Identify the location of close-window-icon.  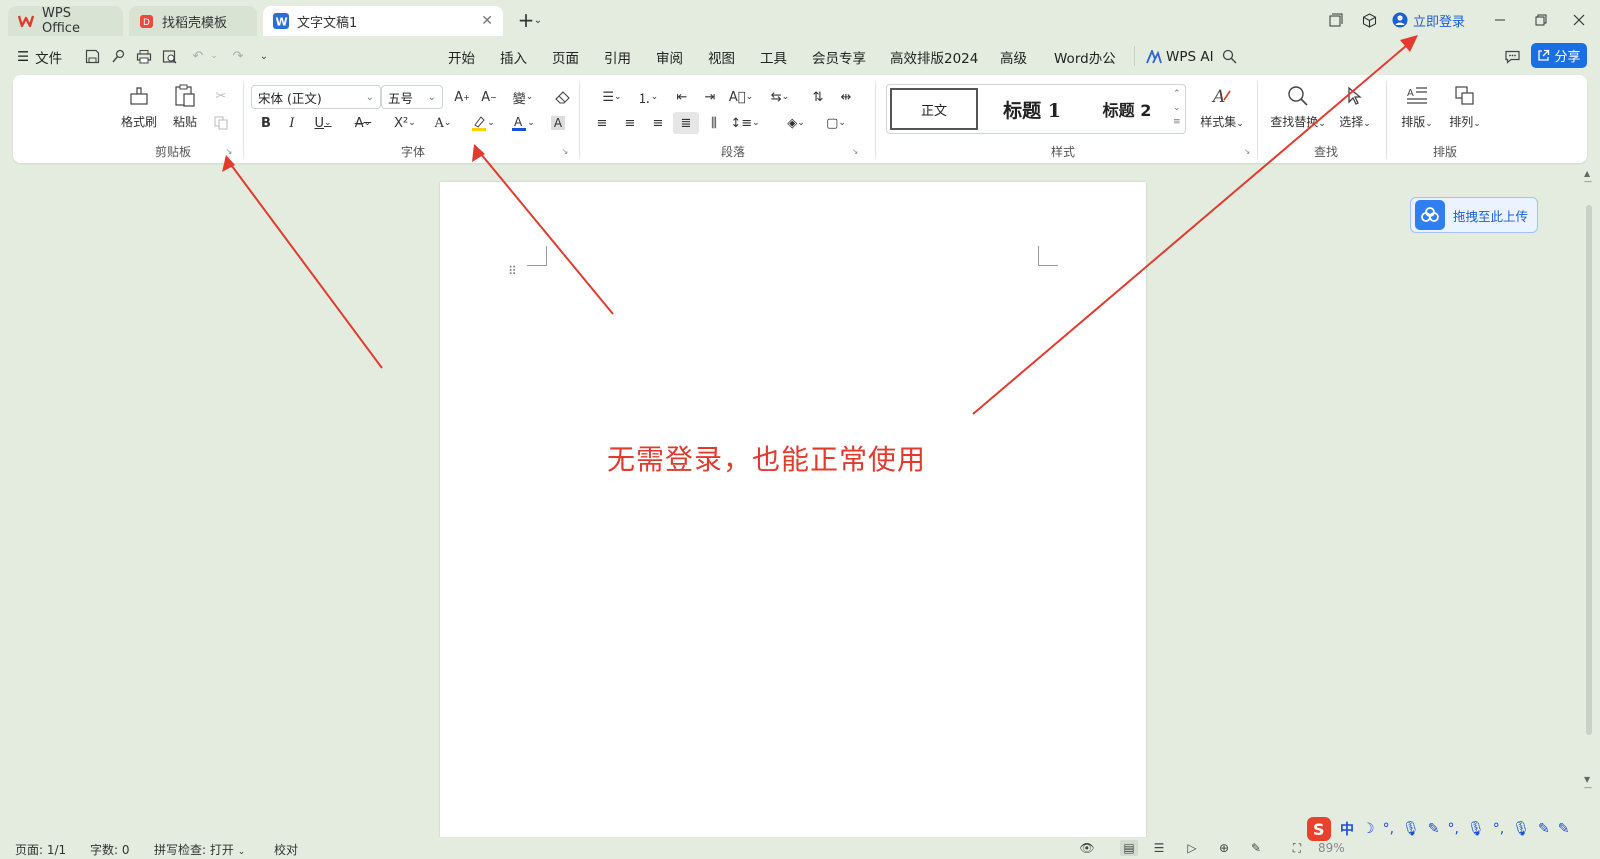
(1579, 20).